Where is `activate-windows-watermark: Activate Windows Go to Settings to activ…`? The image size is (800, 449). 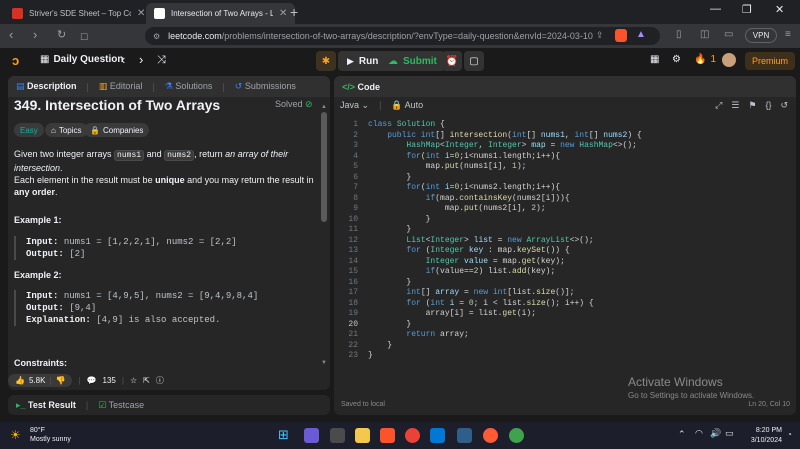 activate-windows-watermark: Activate Windows Go to Settings to activ… is located at coordinates (691, 387).